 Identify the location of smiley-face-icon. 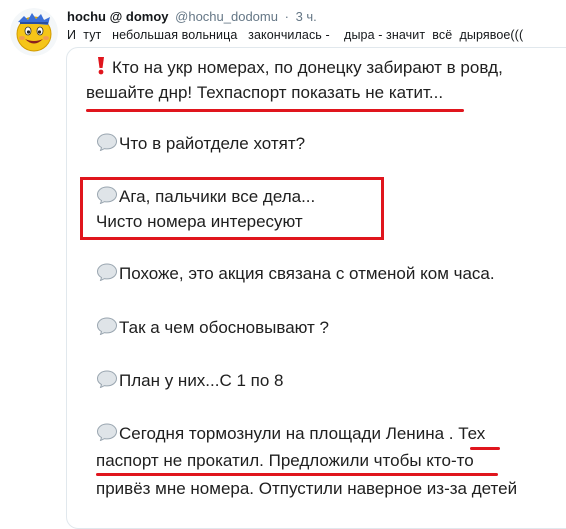
(34, 32).